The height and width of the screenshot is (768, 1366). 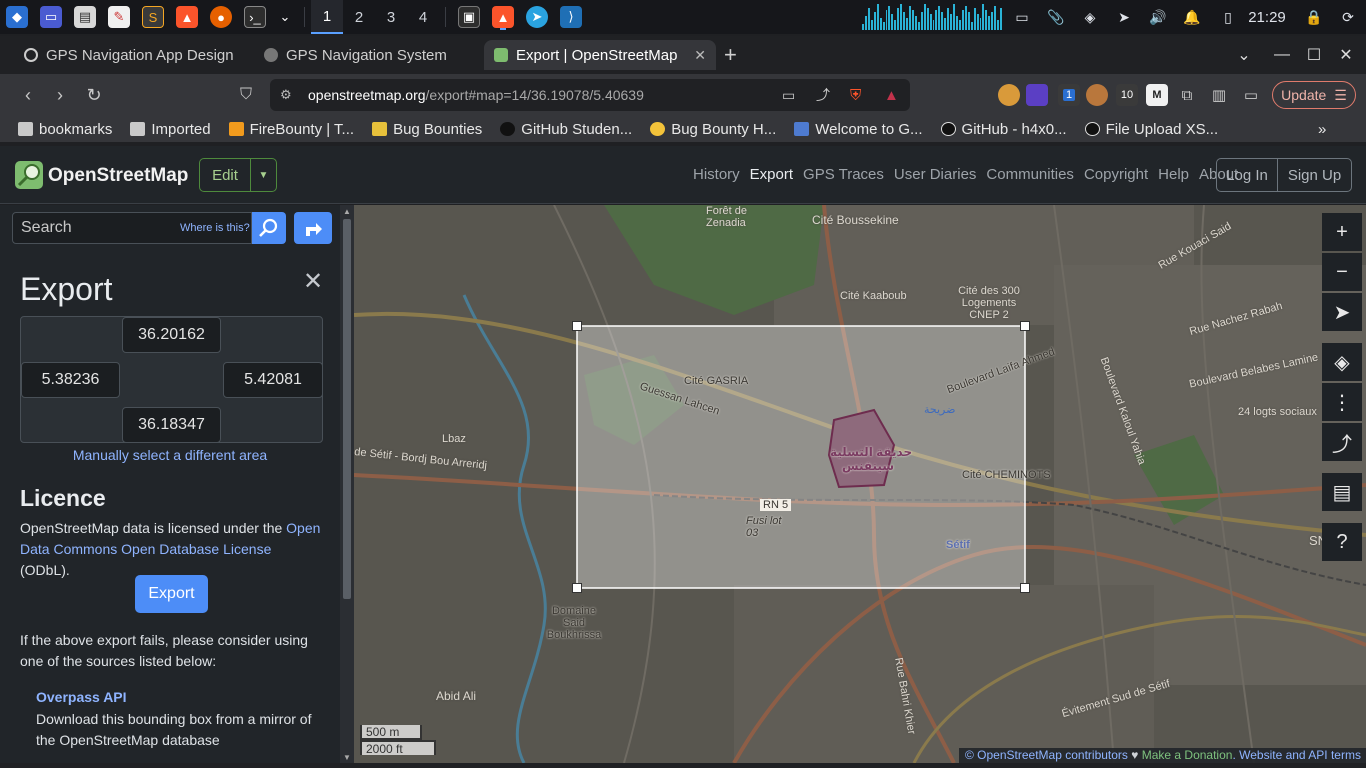 I want to click on nav-help: Help, so click(x=1173, y=174).